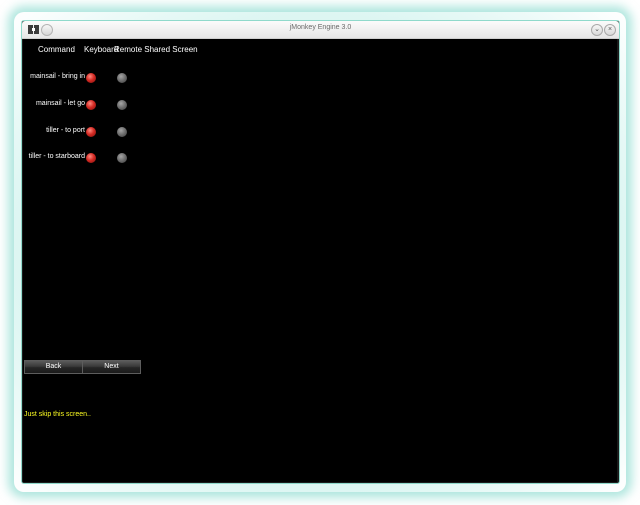  I want to click on header-command: Command, so click(56, 49).